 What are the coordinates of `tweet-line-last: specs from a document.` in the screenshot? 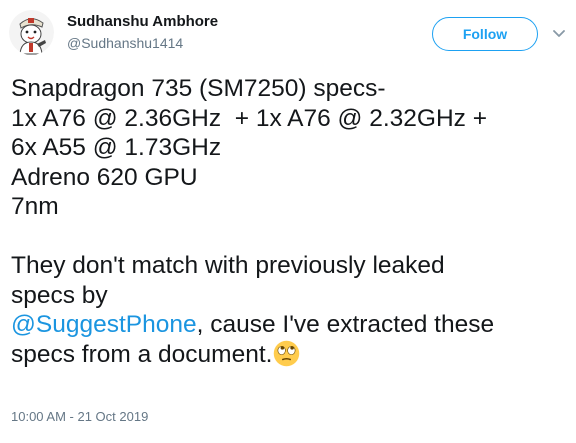 It's located at (291, 355).